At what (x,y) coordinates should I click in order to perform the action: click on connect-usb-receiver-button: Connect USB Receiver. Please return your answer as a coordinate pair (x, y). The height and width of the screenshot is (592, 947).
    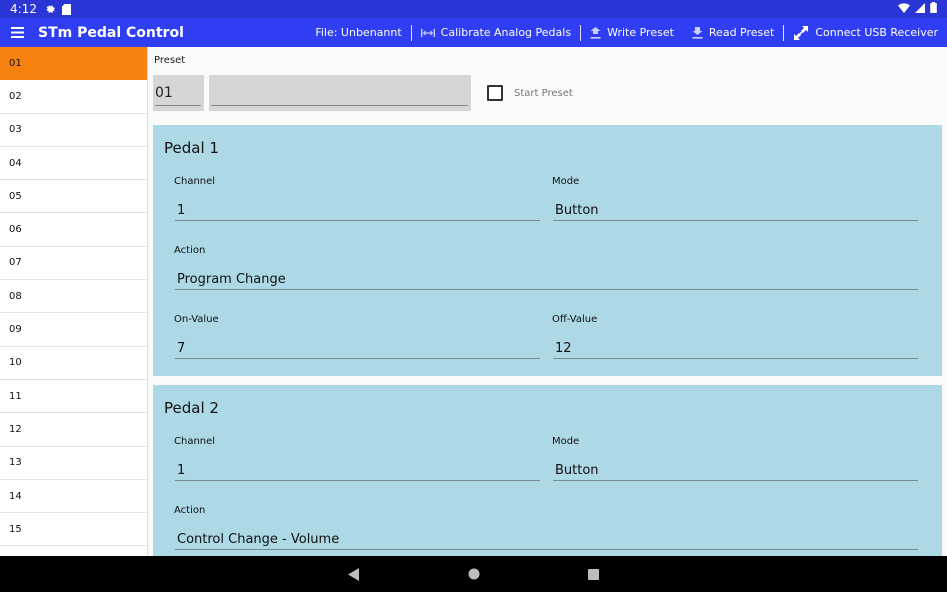
    Looking at the image, I should click on (865, 32).